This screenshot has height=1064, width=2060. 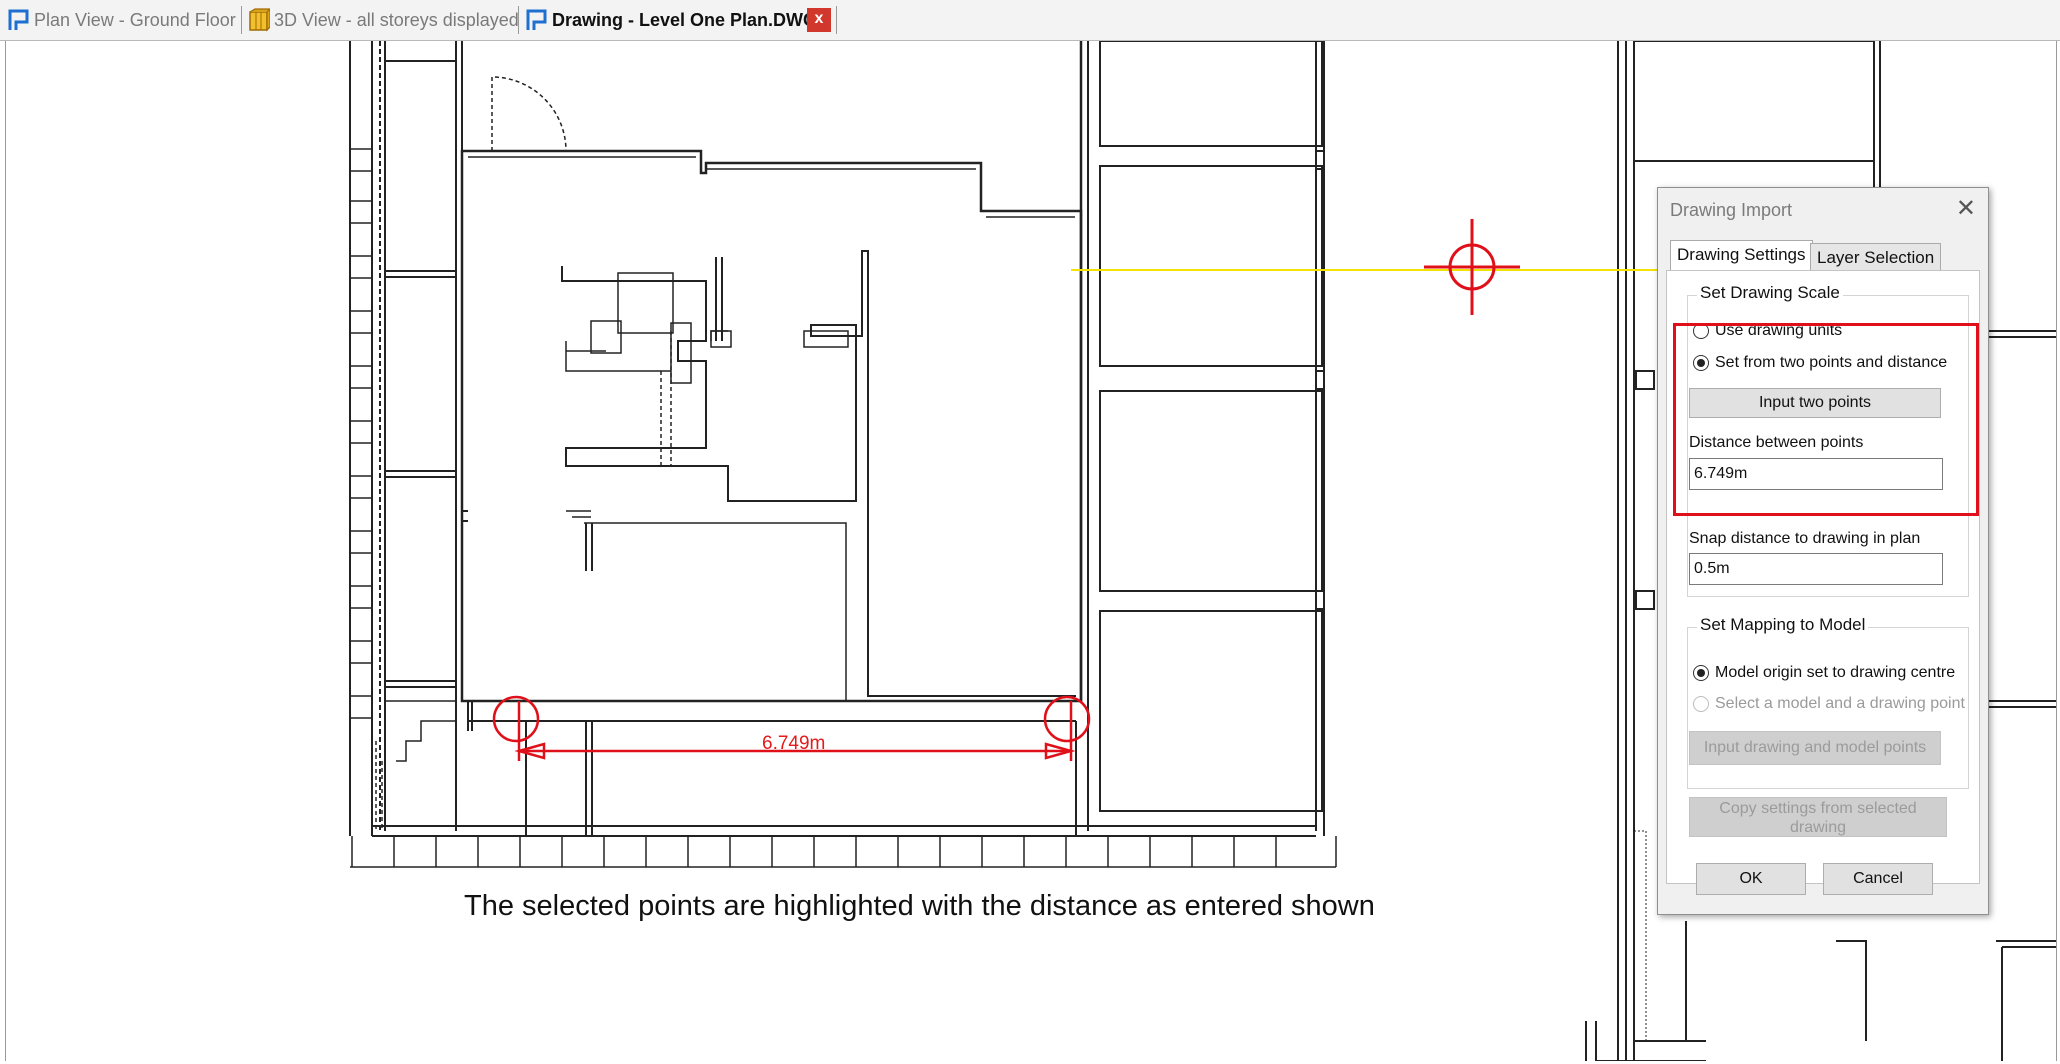 I want to click on radio-label: Model origin set to drawing centre, so click(x=1835, y=672).